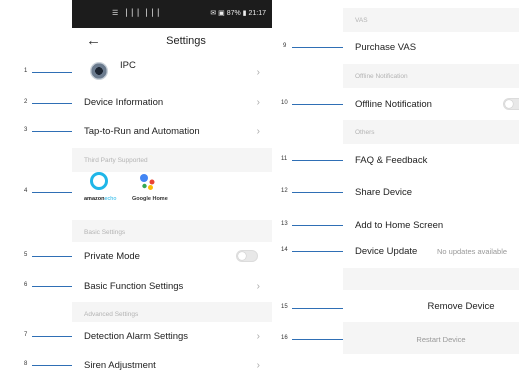  Describe the element at coordinates (128, 65) in the screenshot. I see `device-name: IPC` at that location.